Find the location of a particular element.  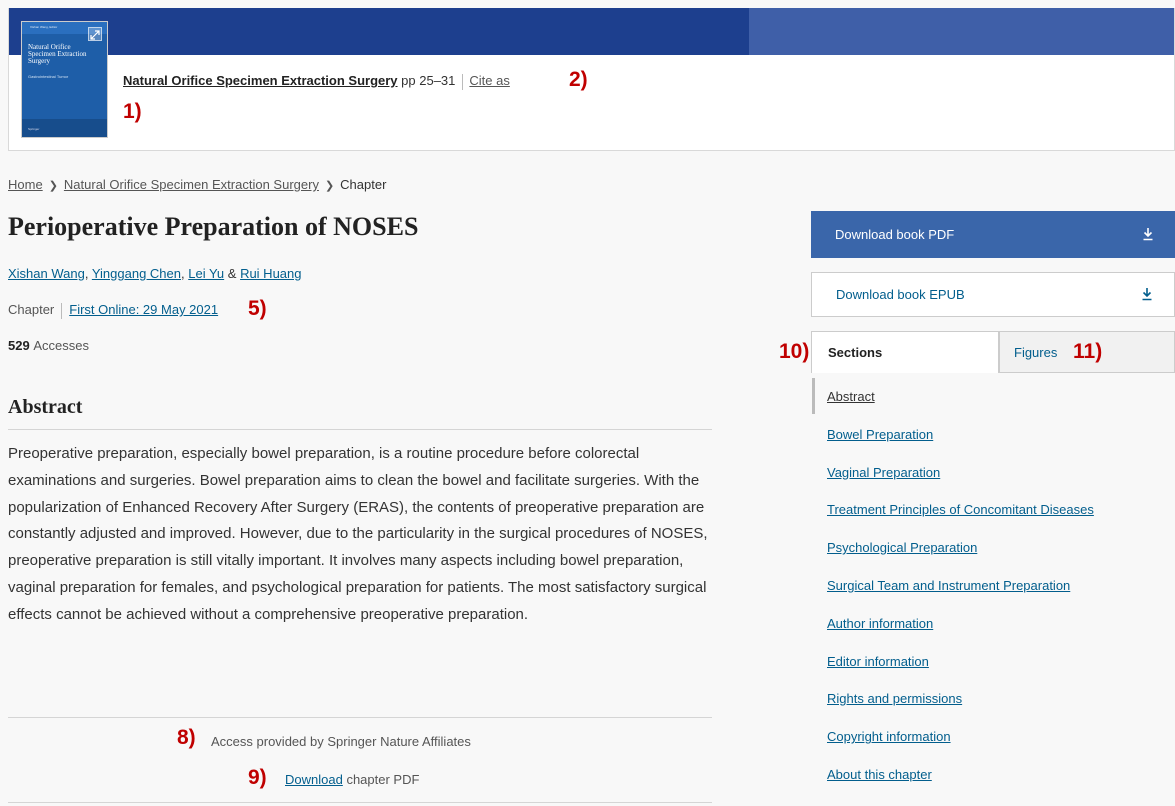

cover-editor: Xishan Wang, Editor is located at coordinates (44, 27).